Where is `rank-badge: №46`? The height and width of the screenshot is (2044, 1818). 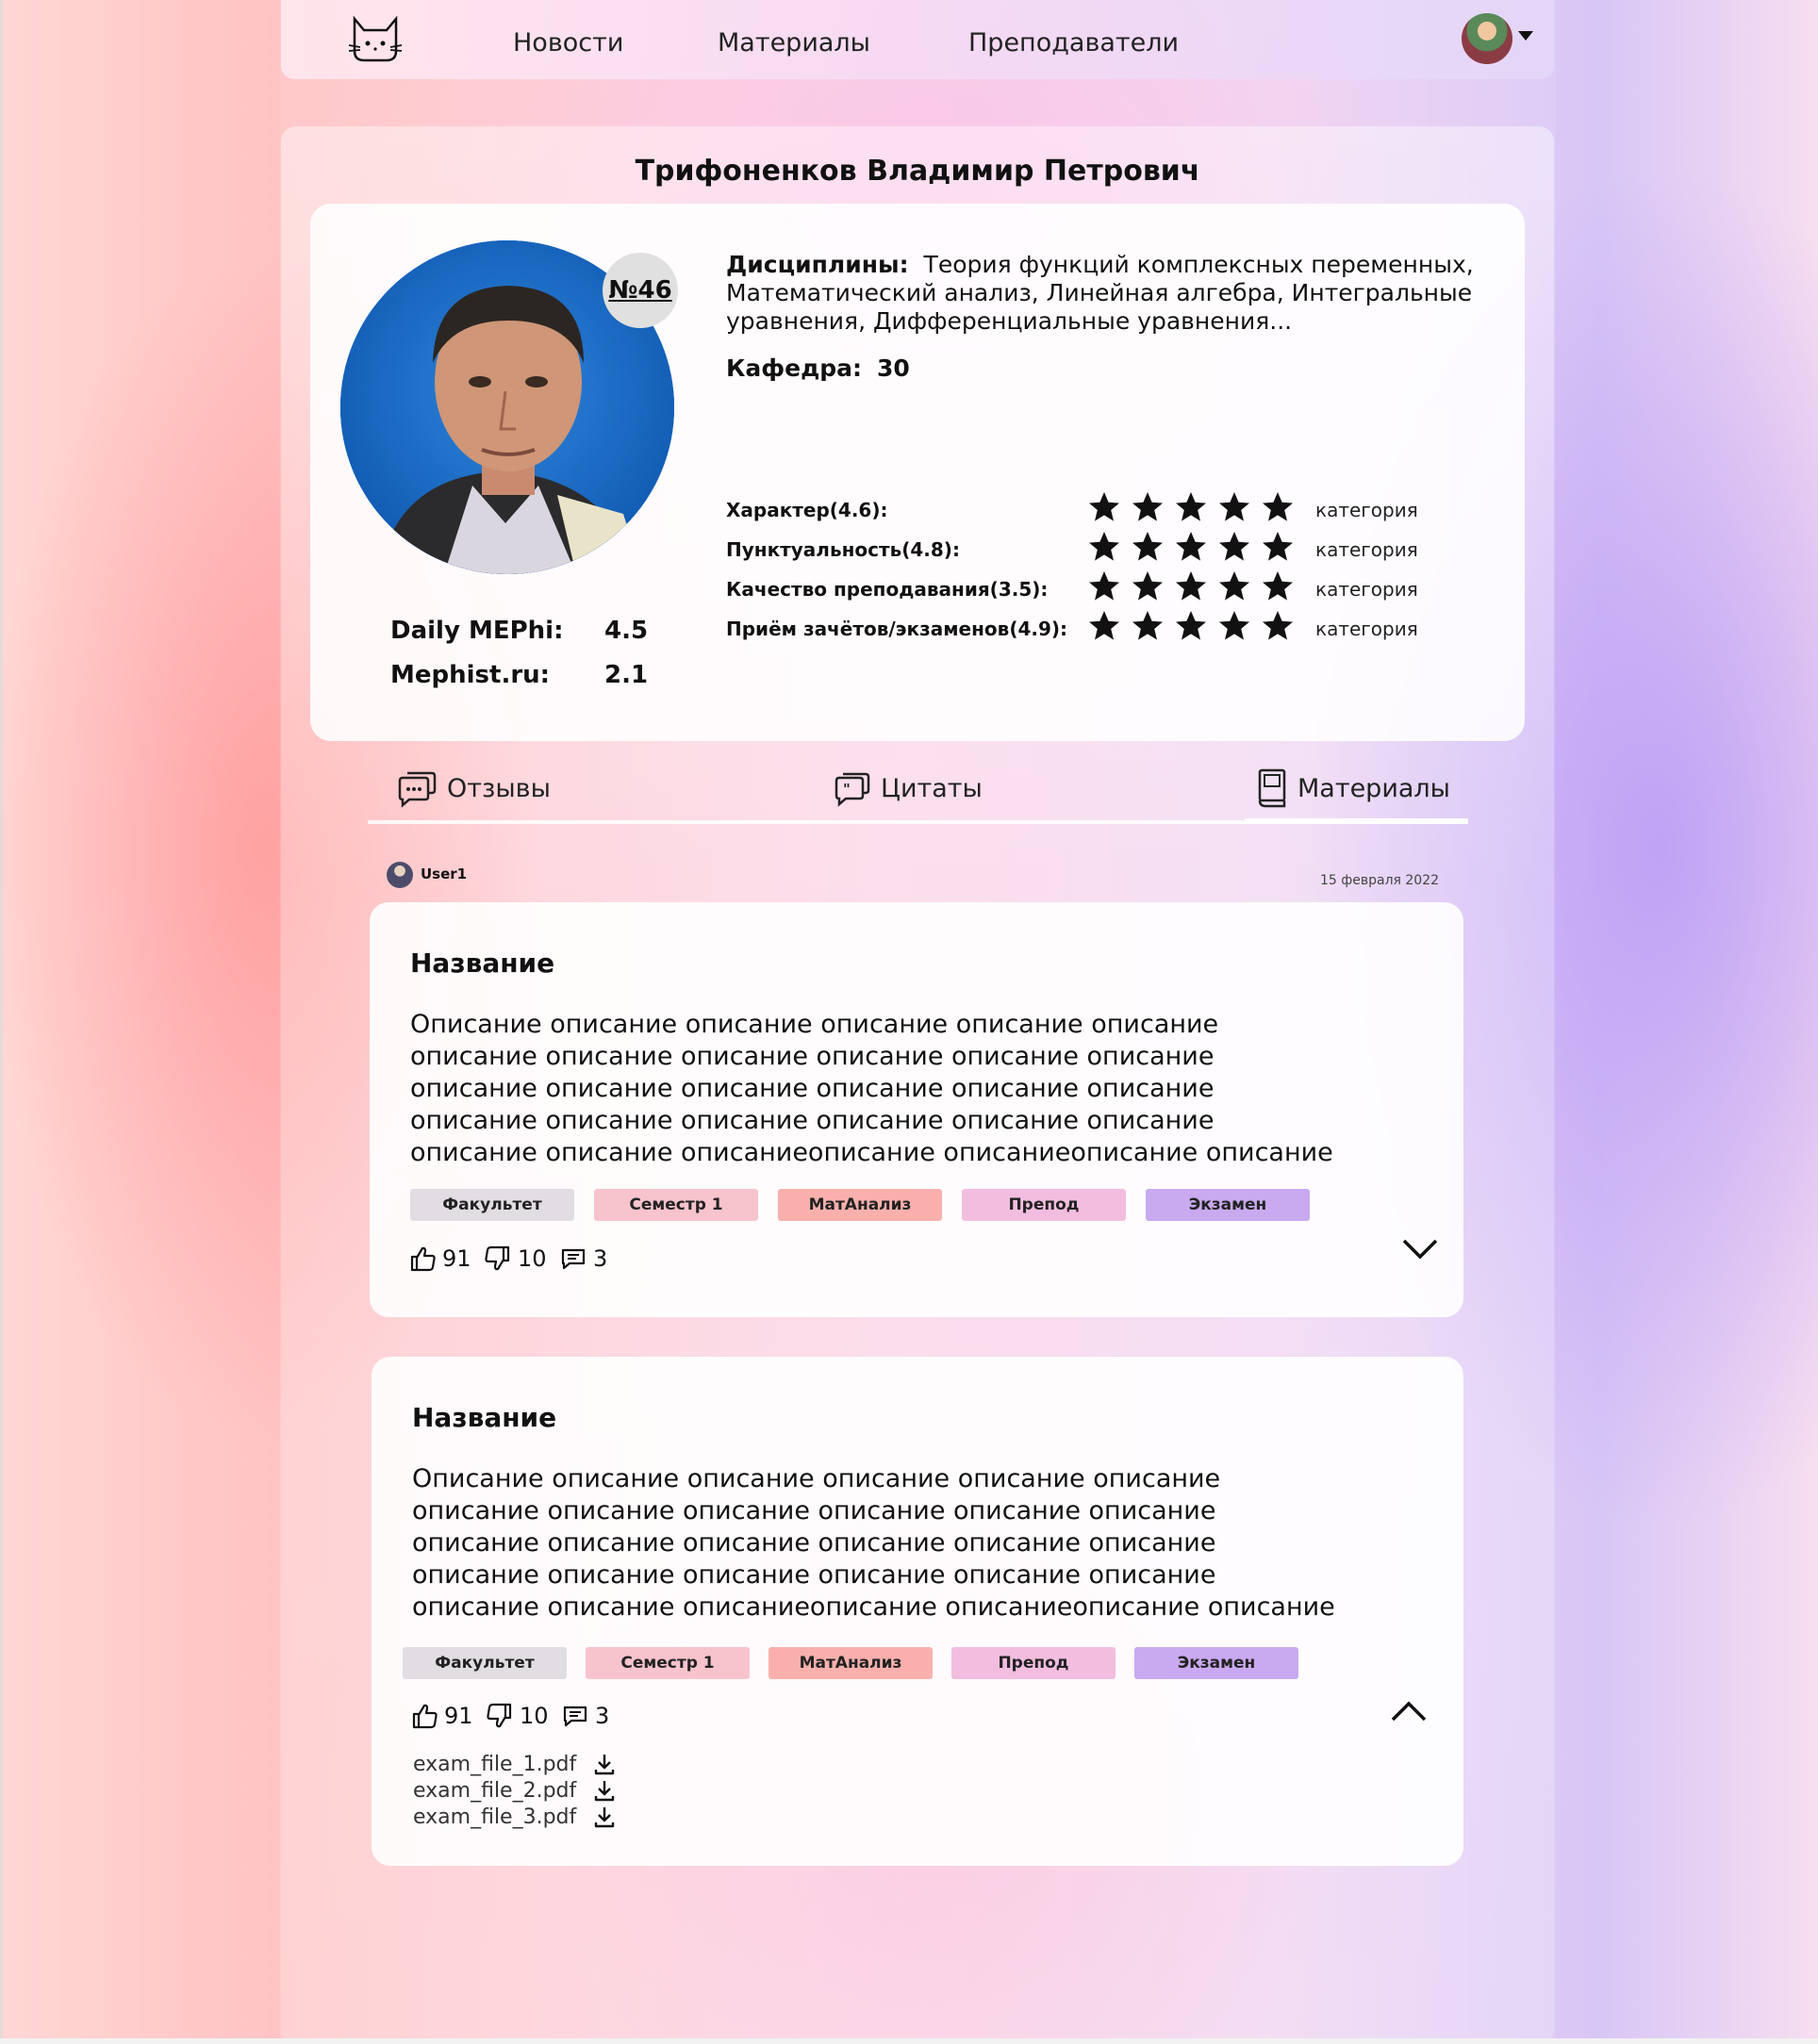 rank-badge: №46 is located at coordinates (640, 290).